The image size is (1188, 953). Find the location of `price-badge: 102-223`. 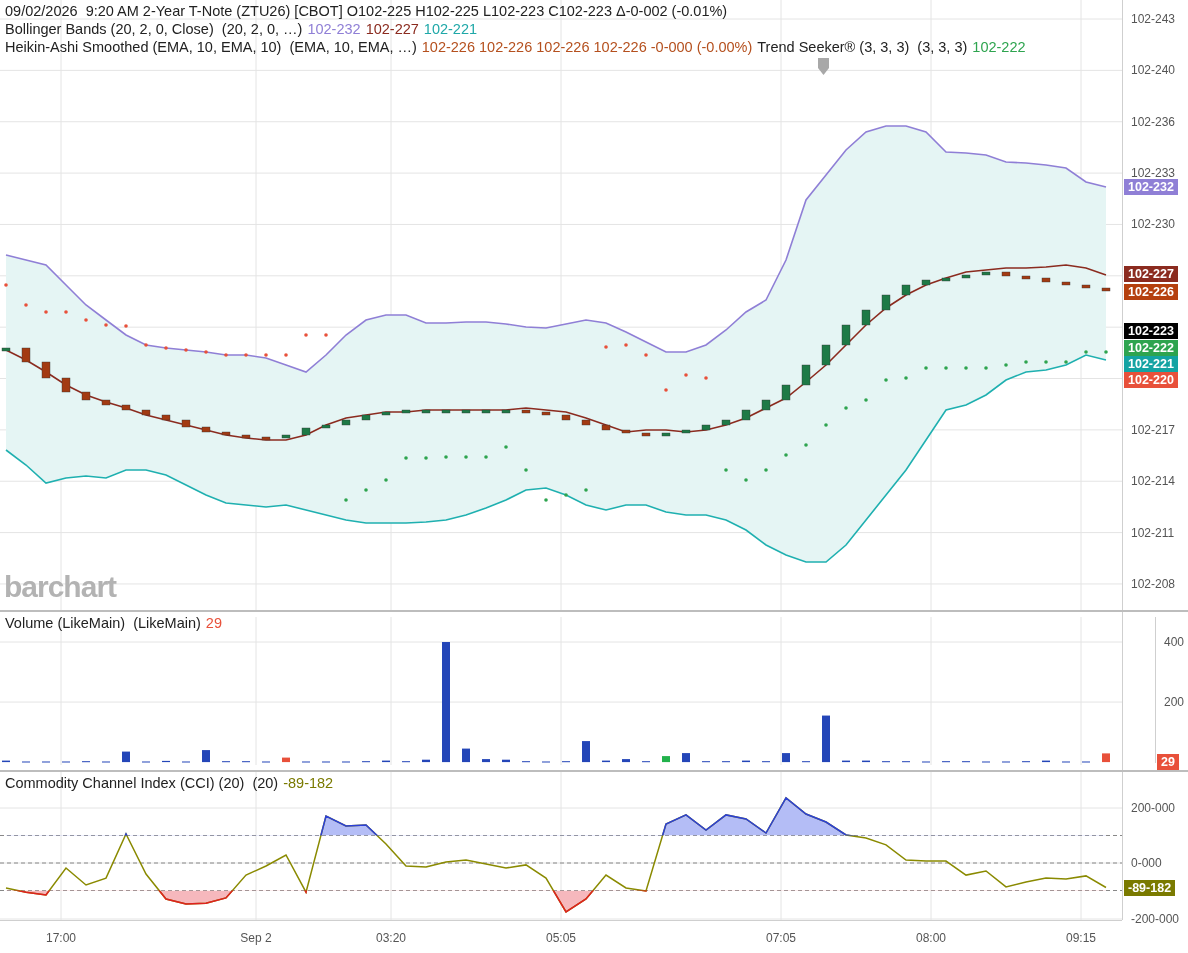

price-badge: 102-223 is located at coordinates (1151, 331).